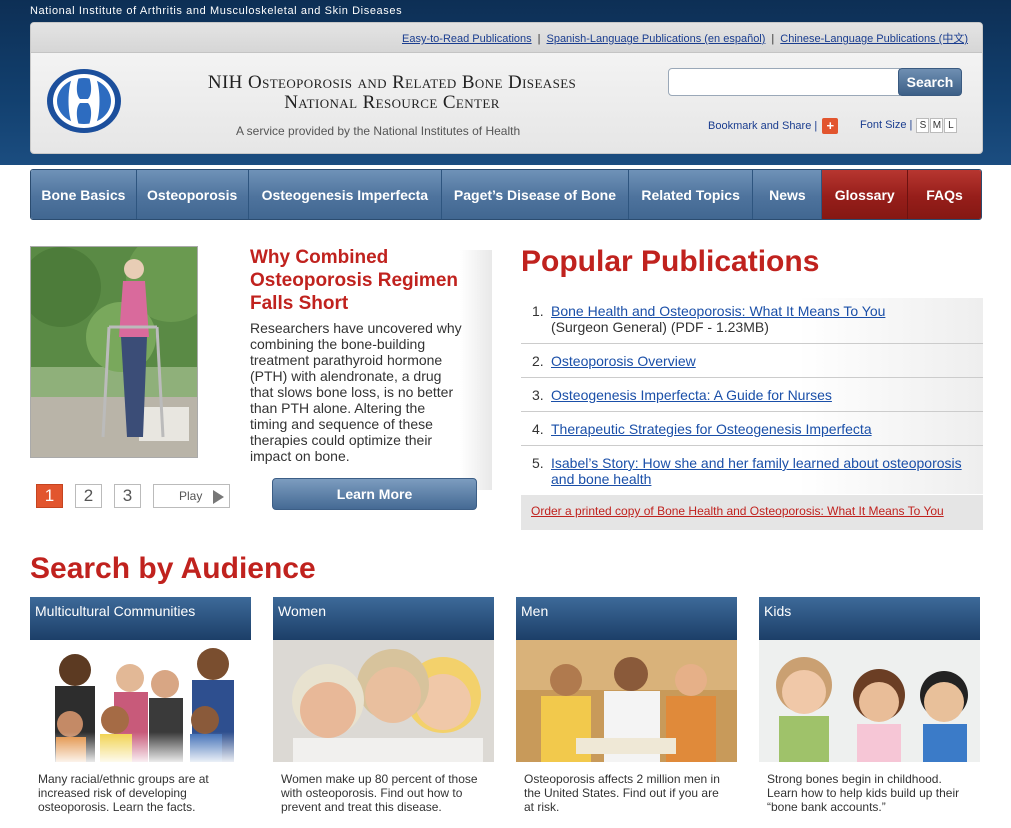 Image resolution: width=1011 pixels, height=828 pixels. Describe the element at coordinates (173, 568) in the screenshot. I see `audience-title: Search by Audience` at that location.